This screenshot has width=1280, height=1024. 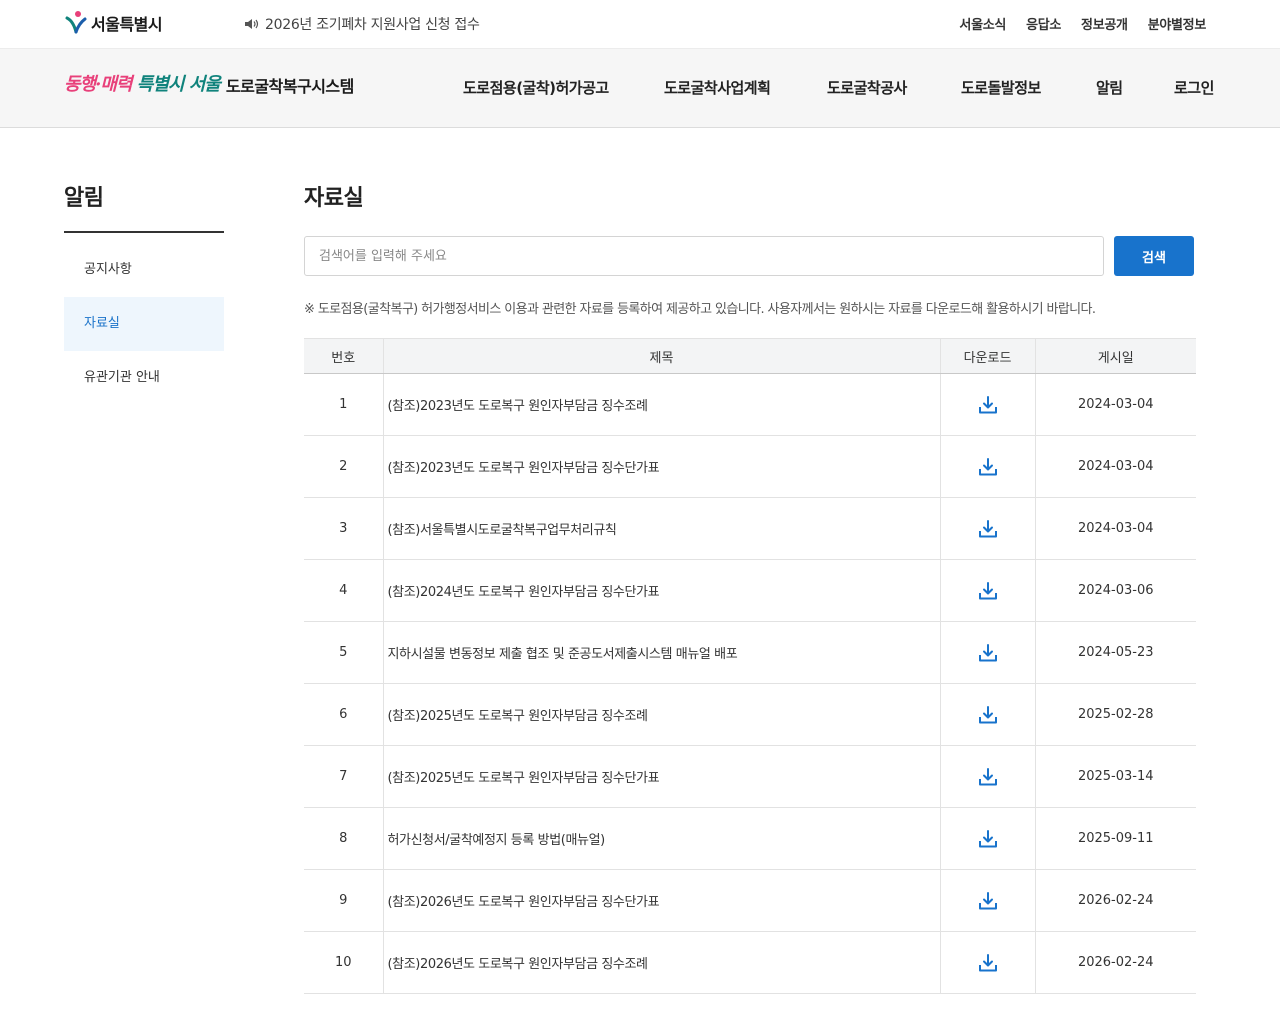 I want to click on col-header-download: 다운로드, so click(x=987, y=356).